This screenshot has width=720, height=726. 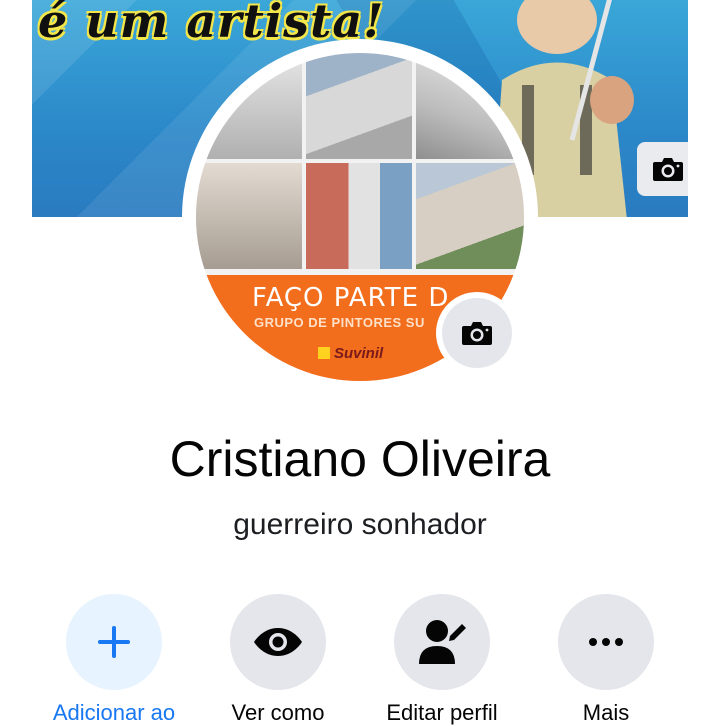 I want to click on plus-icon, so click(x=114, y=642).